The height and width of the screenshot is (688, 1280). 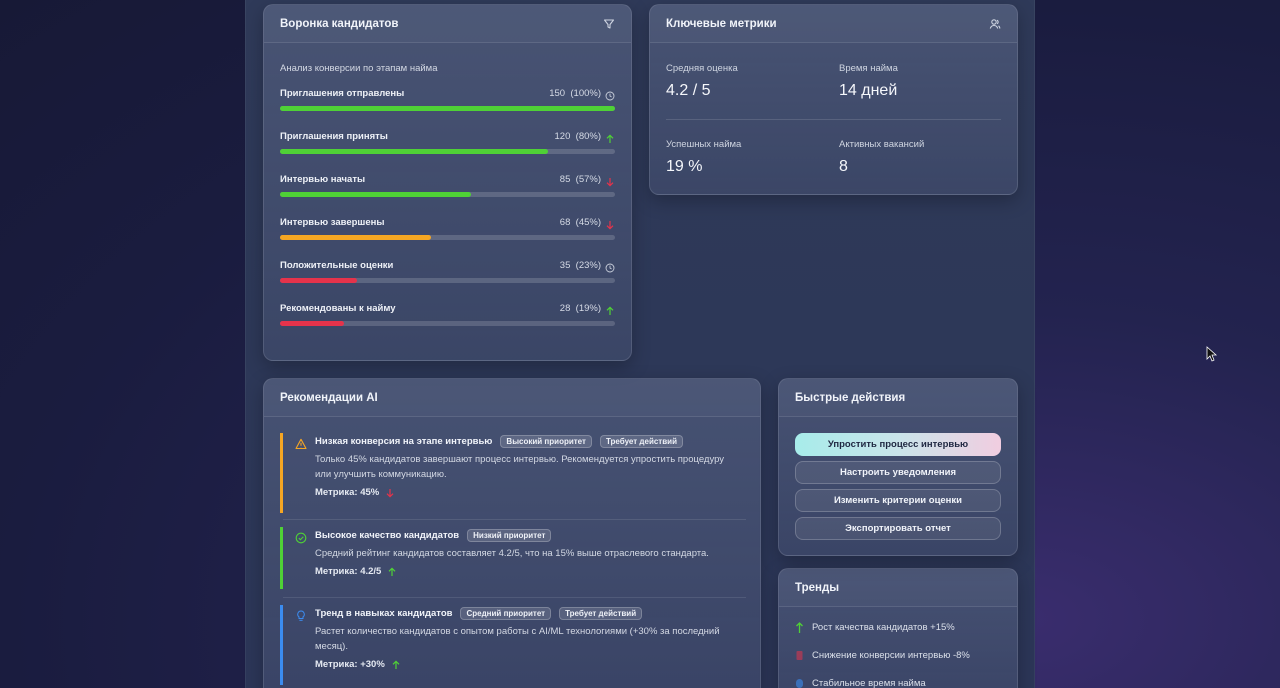 What do you see at coordinates (833, 24) in the screenshot?
I see `metrics-header: Ключевые метрики` at bounding box center [833, 24].